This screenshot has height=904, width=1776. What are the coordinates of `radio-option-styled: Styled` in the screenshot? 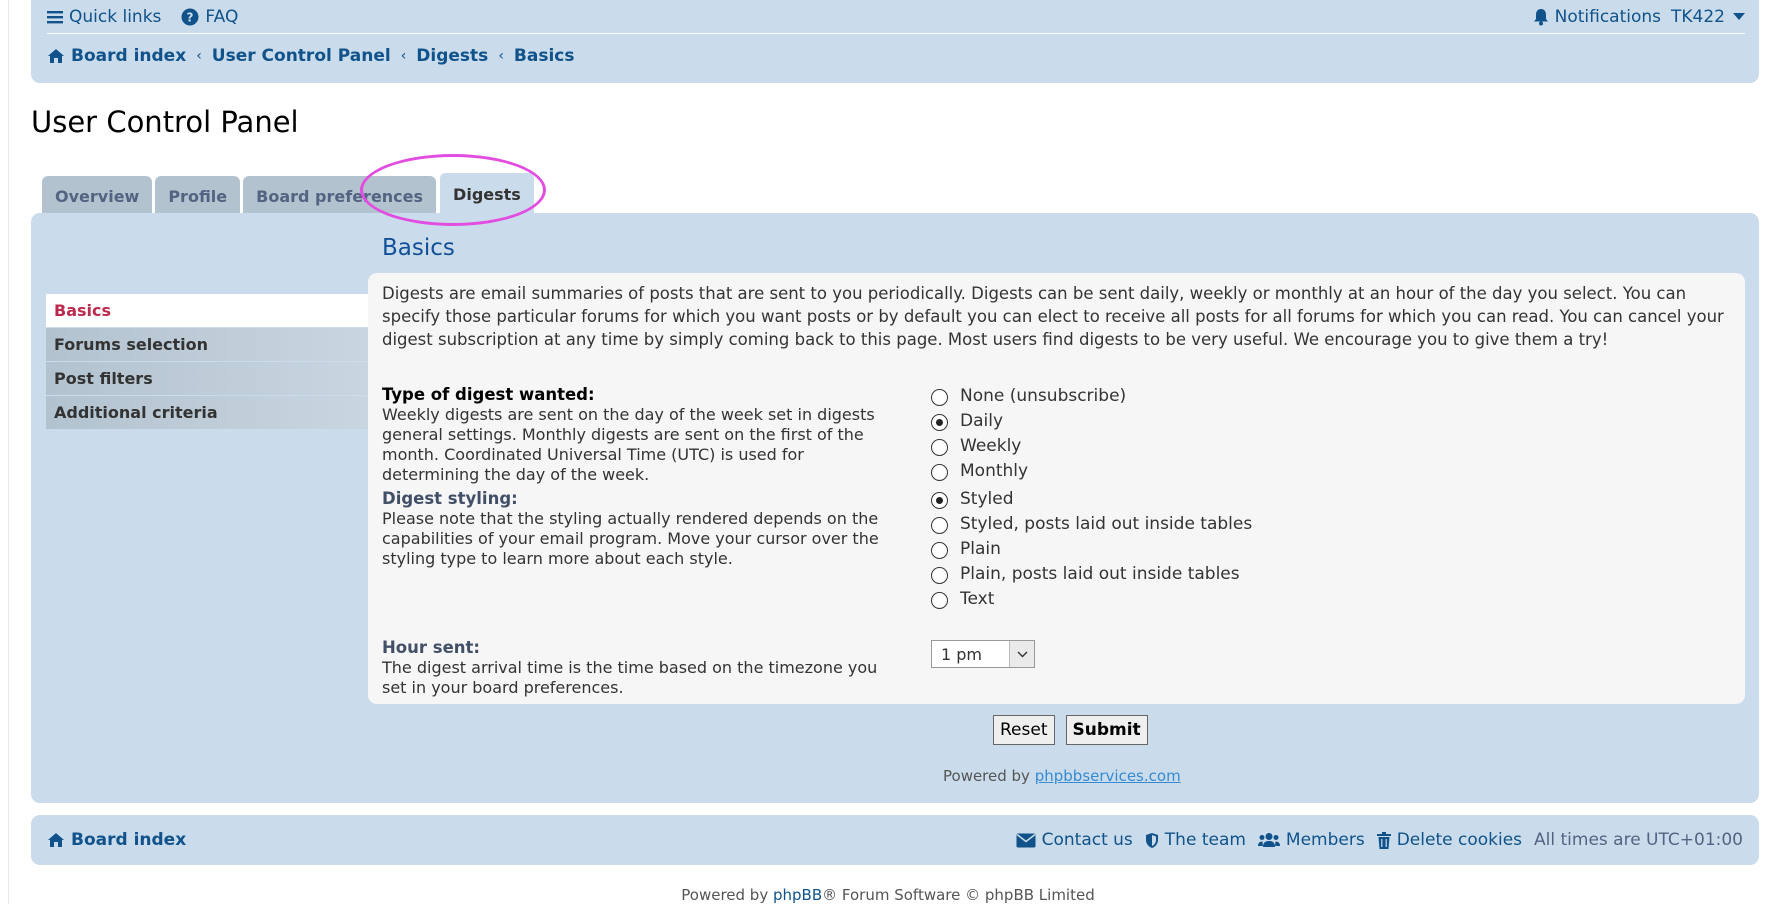 It's located at (1091, 498).